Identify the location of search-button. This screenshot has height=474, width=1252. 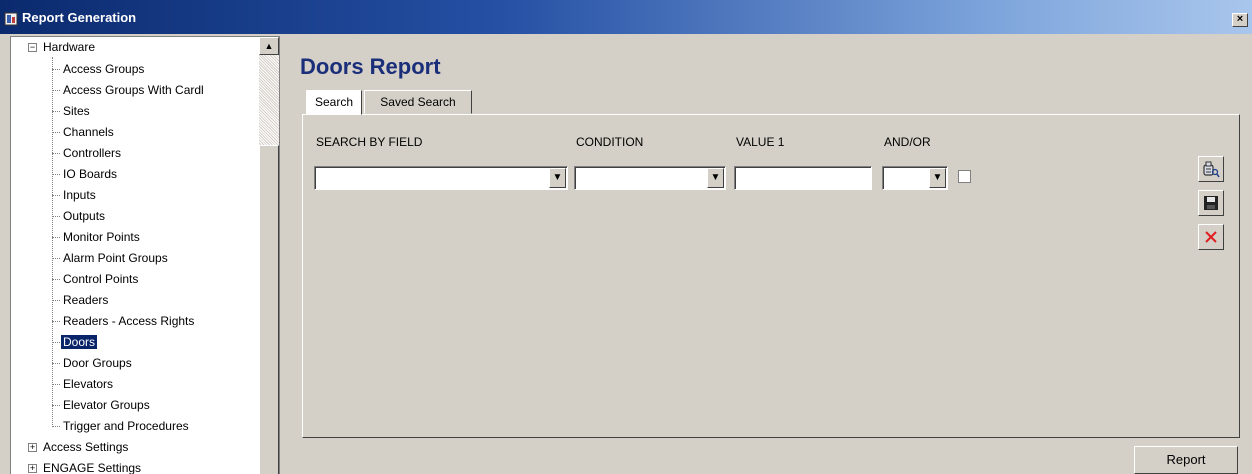
(1211, 169).